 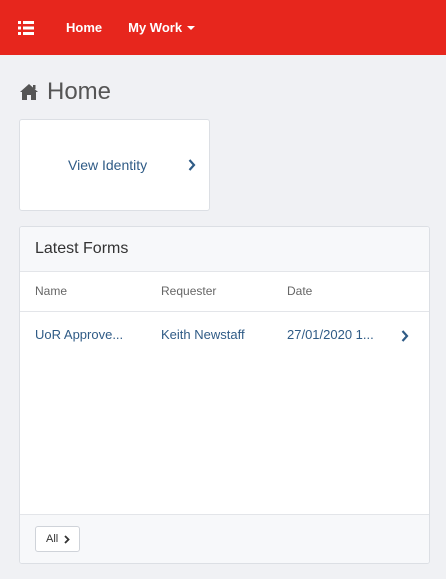 I want to click on column-header-requester: Requester, so click(x=188, y=291).